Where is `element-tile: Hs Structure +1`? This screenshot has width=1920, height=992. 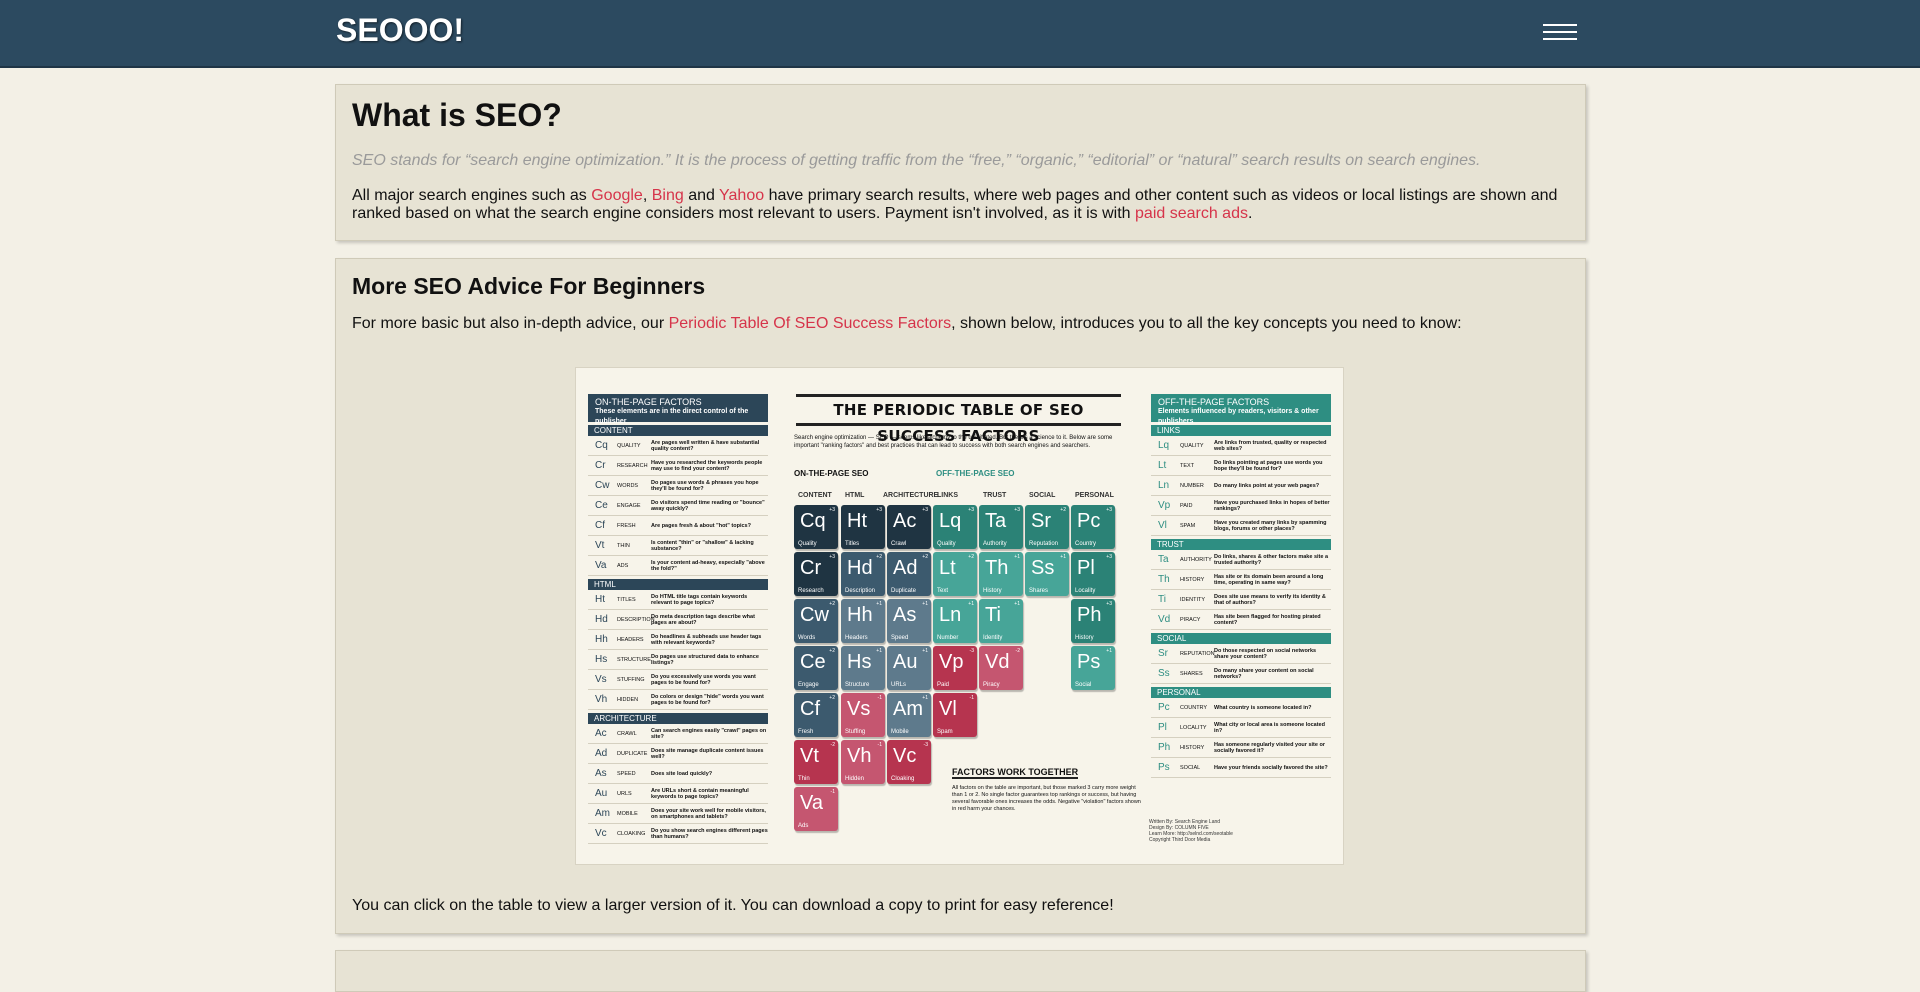
element-tile: Hs Structure +1 is located at coordinates (863, 668).